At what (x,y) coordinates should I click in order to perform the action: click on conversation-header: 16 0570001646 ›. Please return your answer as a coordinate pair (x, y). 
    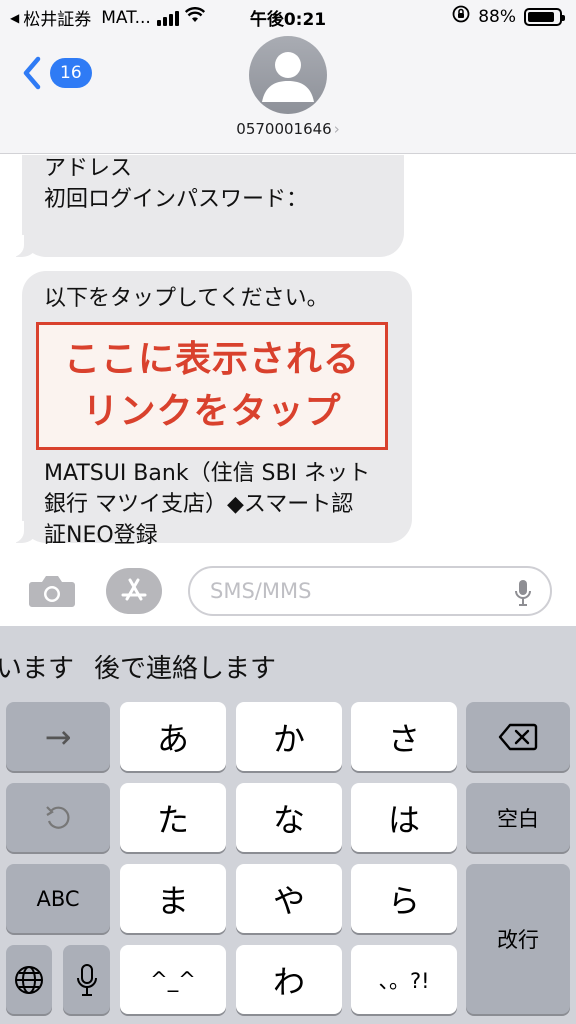
    Looking at the image, I should click on (288, 93).